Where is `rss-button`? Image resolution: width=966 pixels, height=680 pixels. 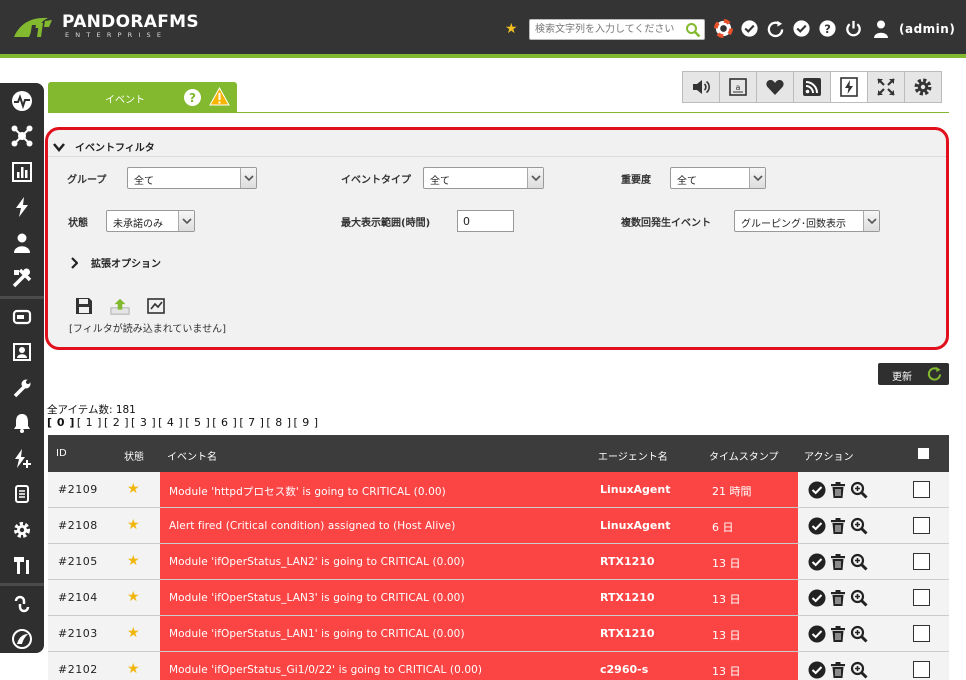 rss-button is located at coordinates (812, 87).